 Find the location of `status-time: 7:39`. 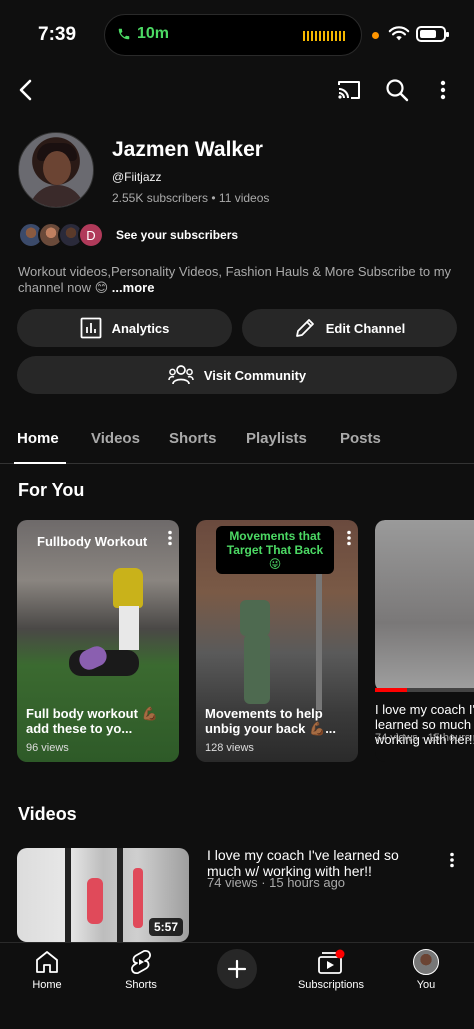

status-time: 7:39 is located at coordinates (57, 34).